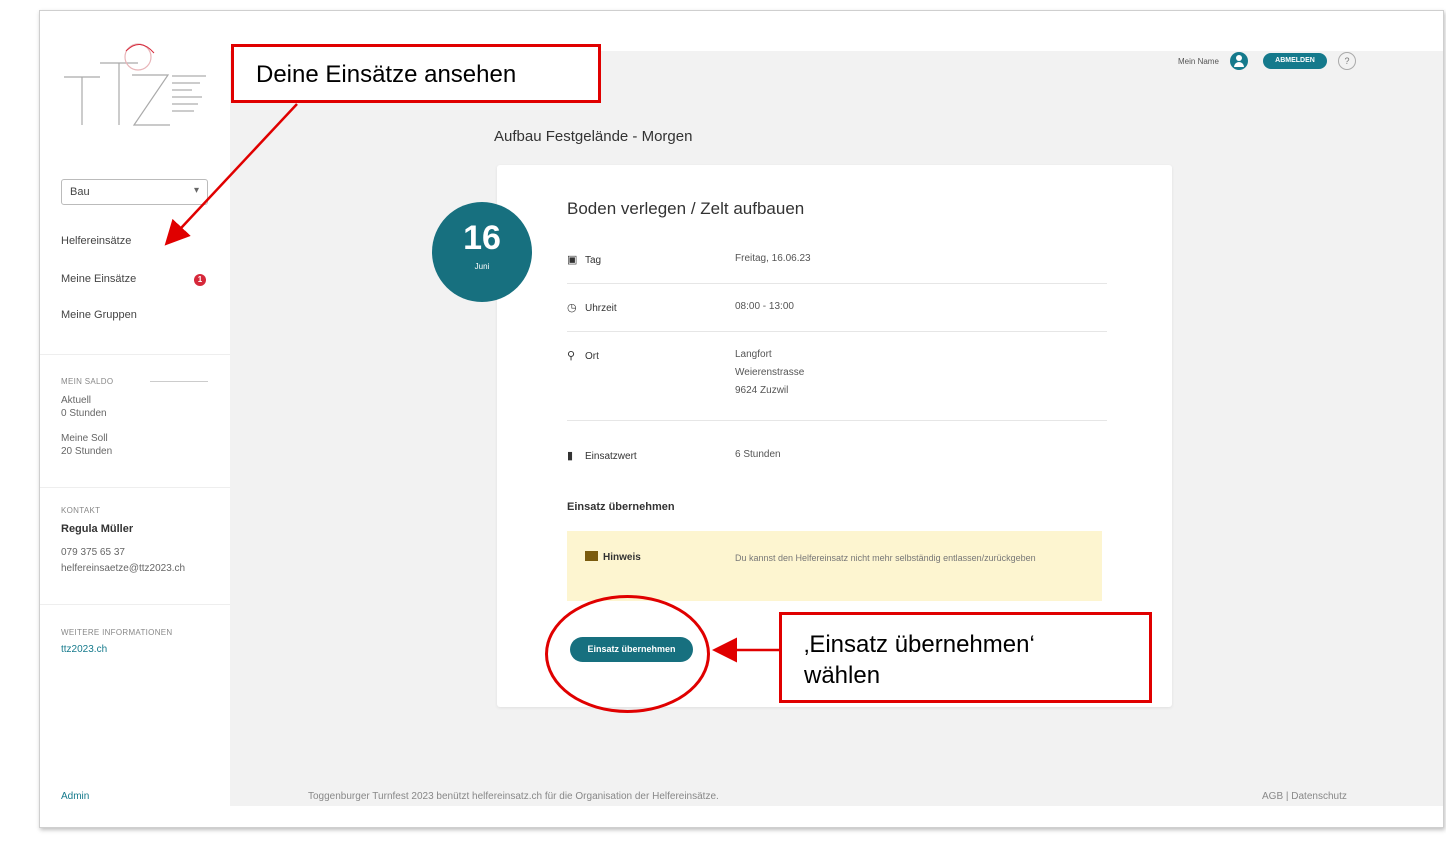 This screenshot has width=1446, height=841. I want to click on row-location-value: Langfort Weierenstrasse 9624 Zuzwil, so click(770, 372).